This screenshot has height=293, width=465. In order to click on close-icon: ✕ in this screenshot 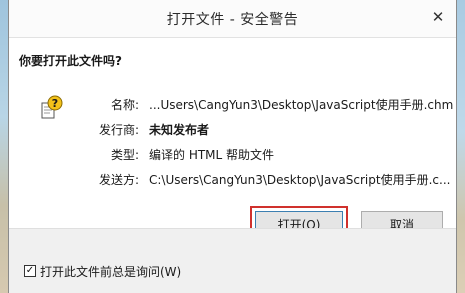, I will do `click(438, 17)`.